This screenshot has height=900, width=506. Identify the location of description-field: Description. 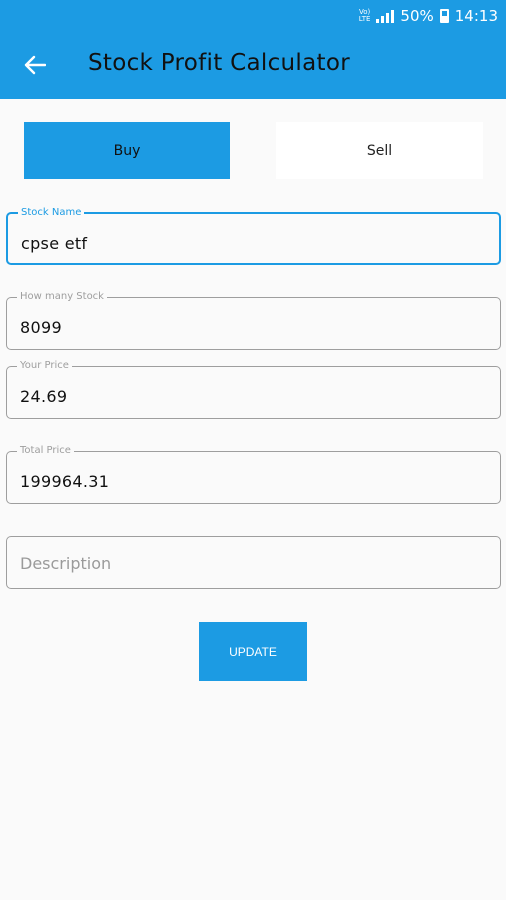
(253, 562).